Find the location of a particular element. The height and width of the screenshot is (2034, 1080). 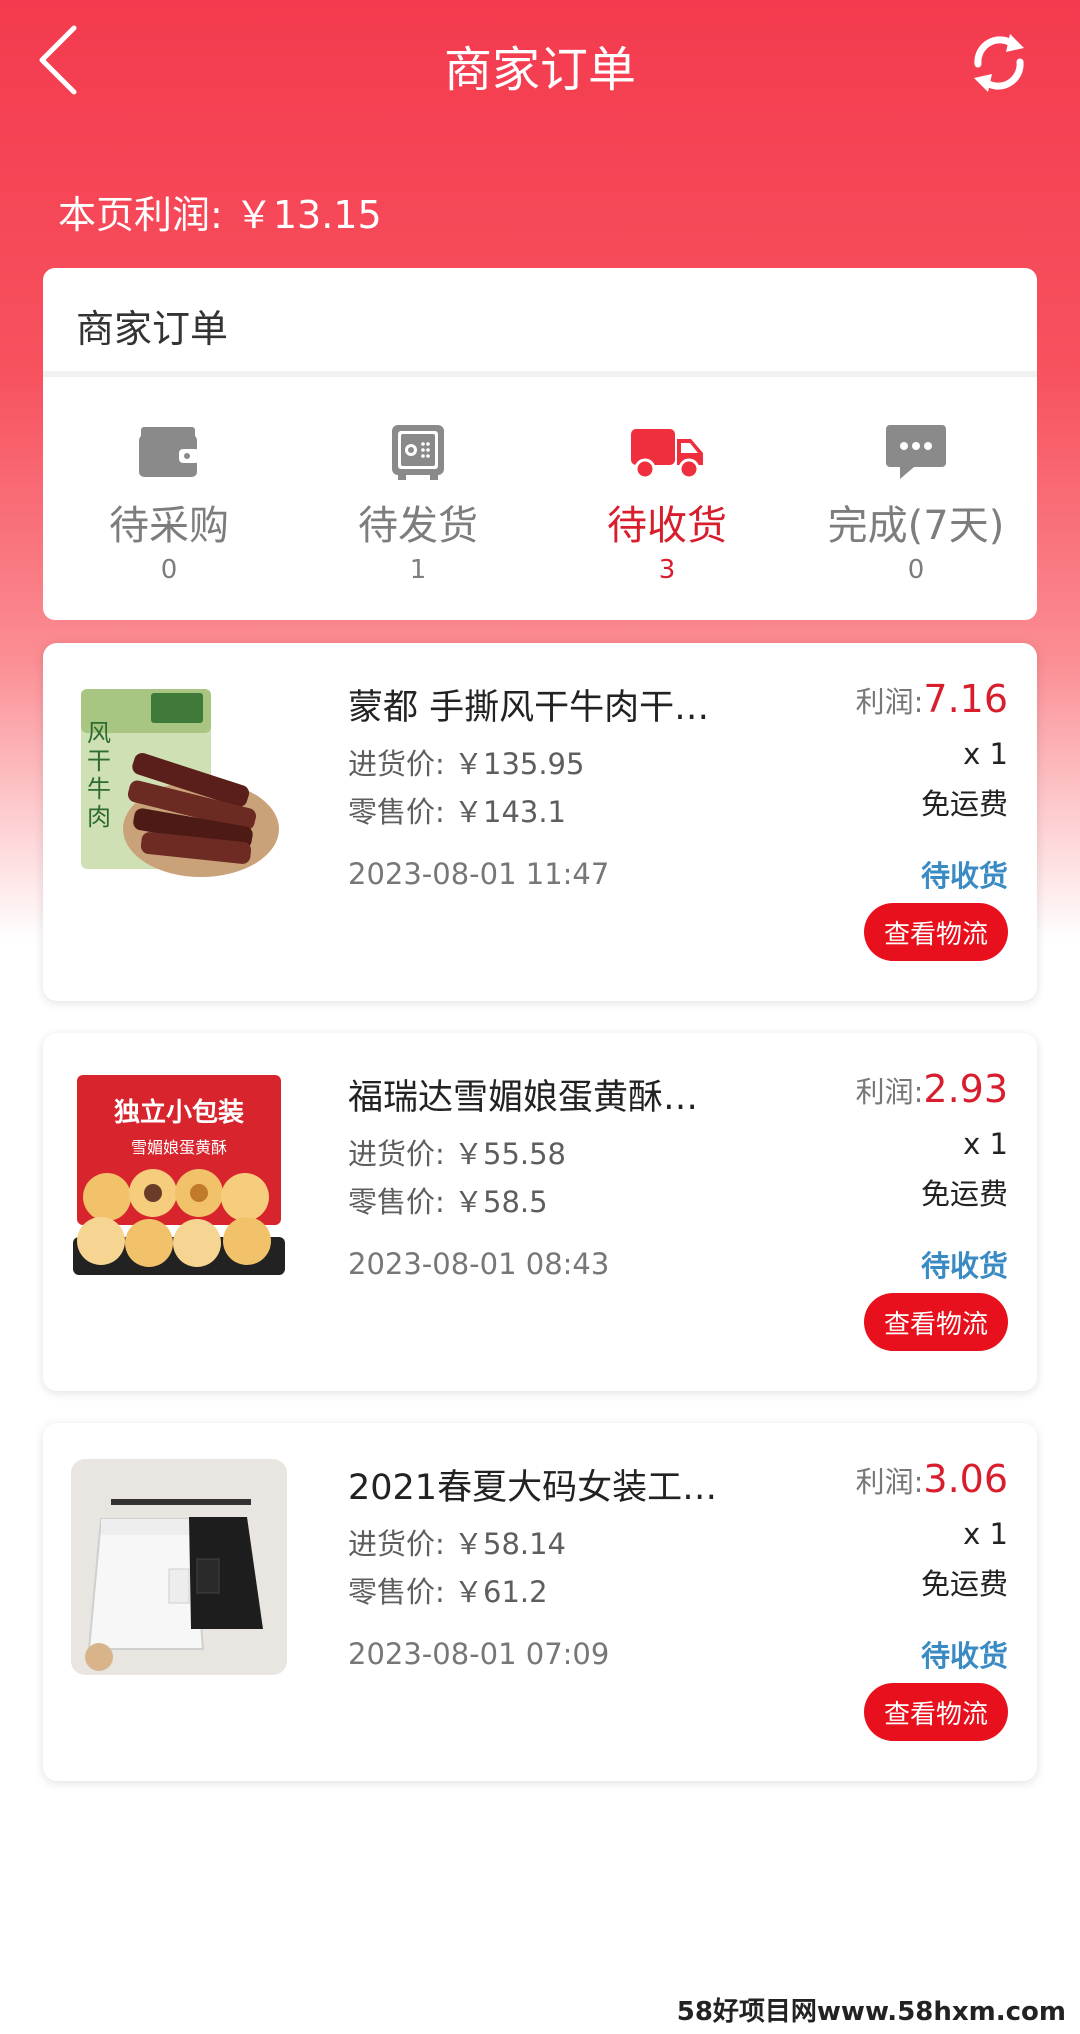

safe-icon is located at coordinates (418, 452).